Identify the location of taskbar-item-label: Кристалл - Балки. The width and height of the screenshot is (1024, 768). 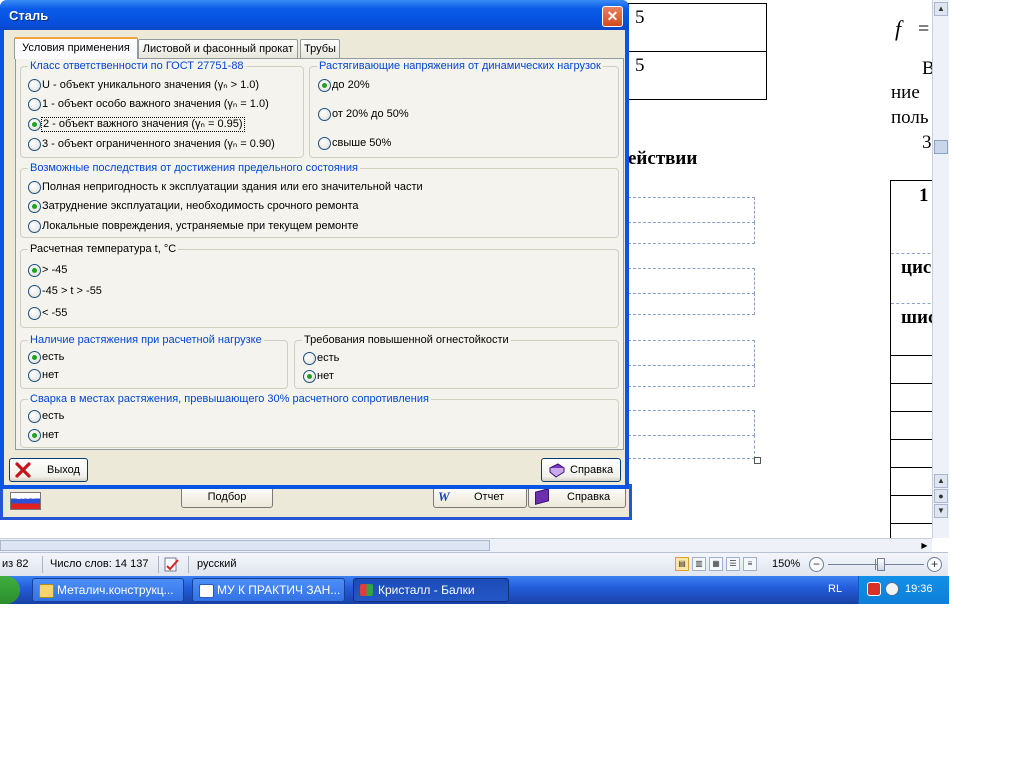
(426, 590).